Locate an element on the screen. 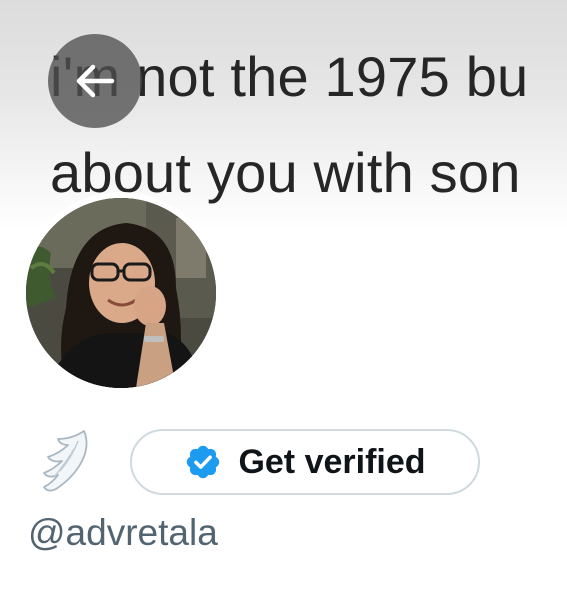 This screenshot has height=602, width=567. avatar is located at coordinates (121, 293).